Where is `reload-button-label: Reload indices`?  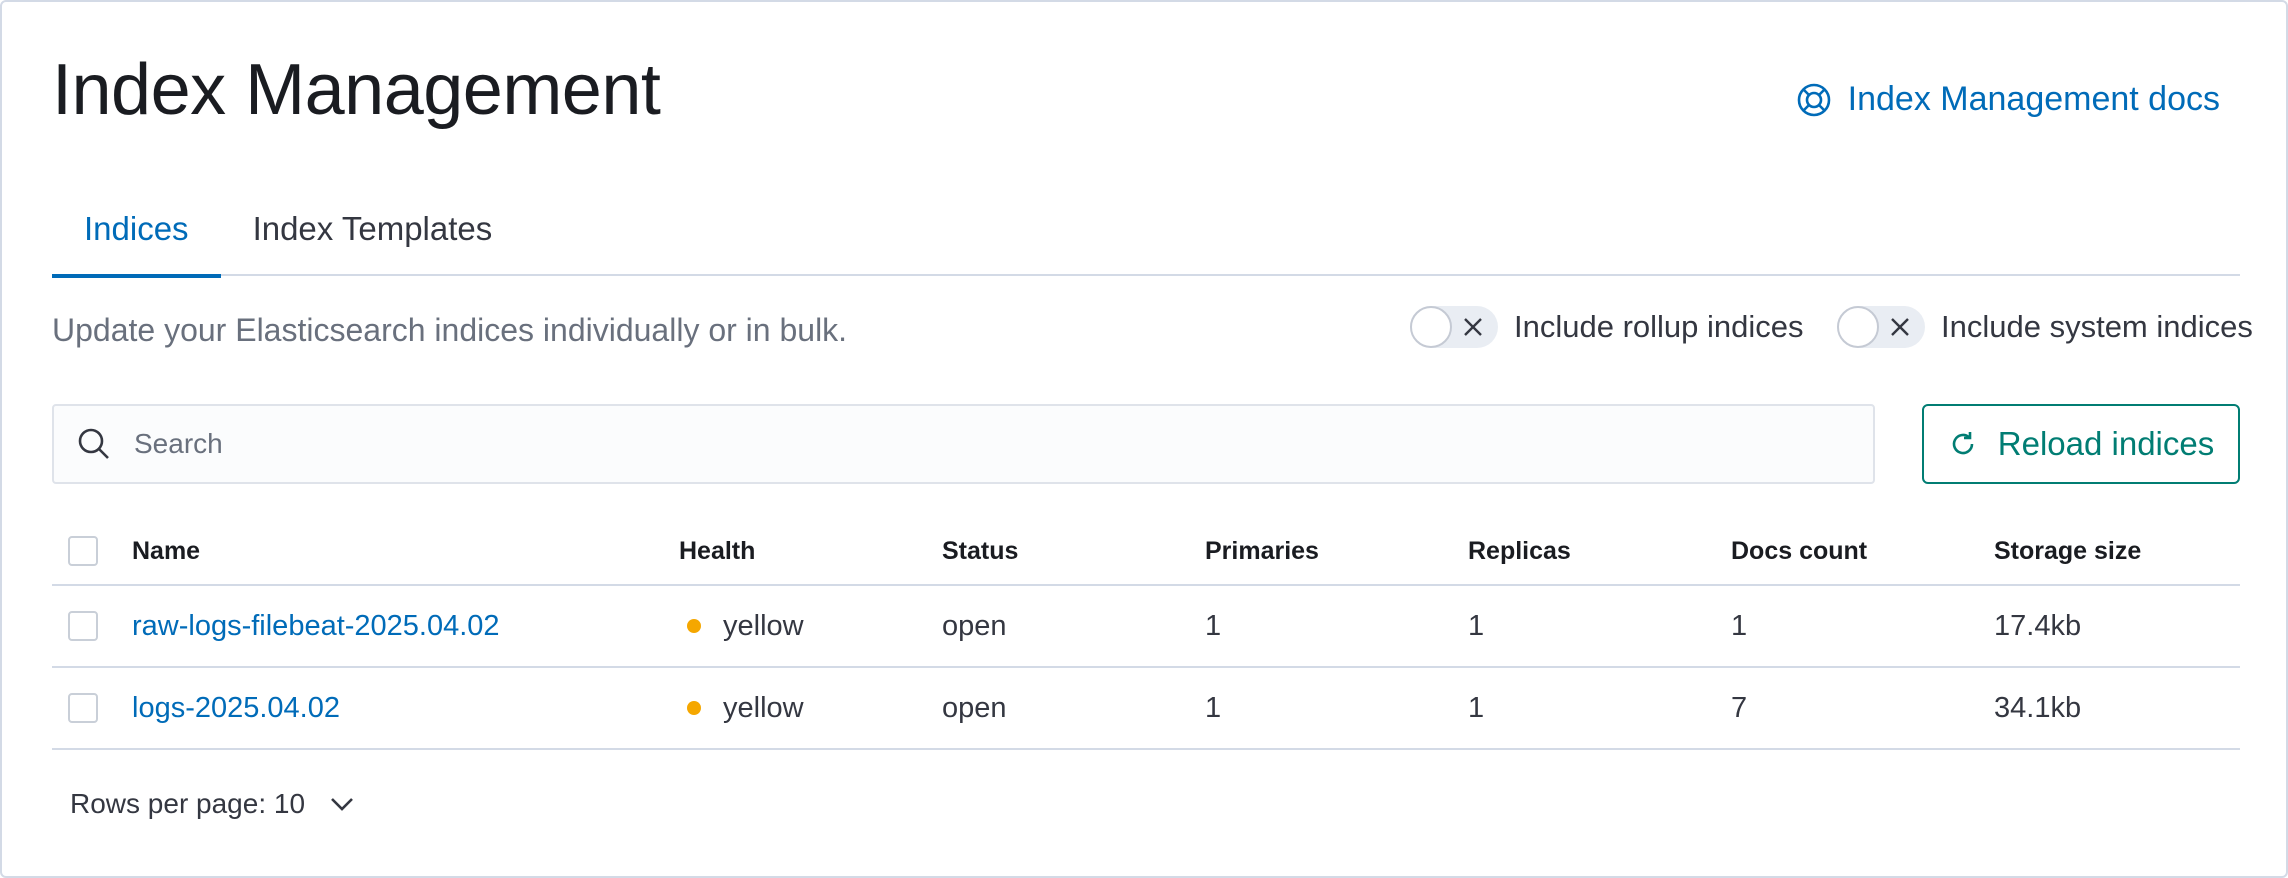 reload-button-label: Reload indices is located at coordinates (2106, 443).